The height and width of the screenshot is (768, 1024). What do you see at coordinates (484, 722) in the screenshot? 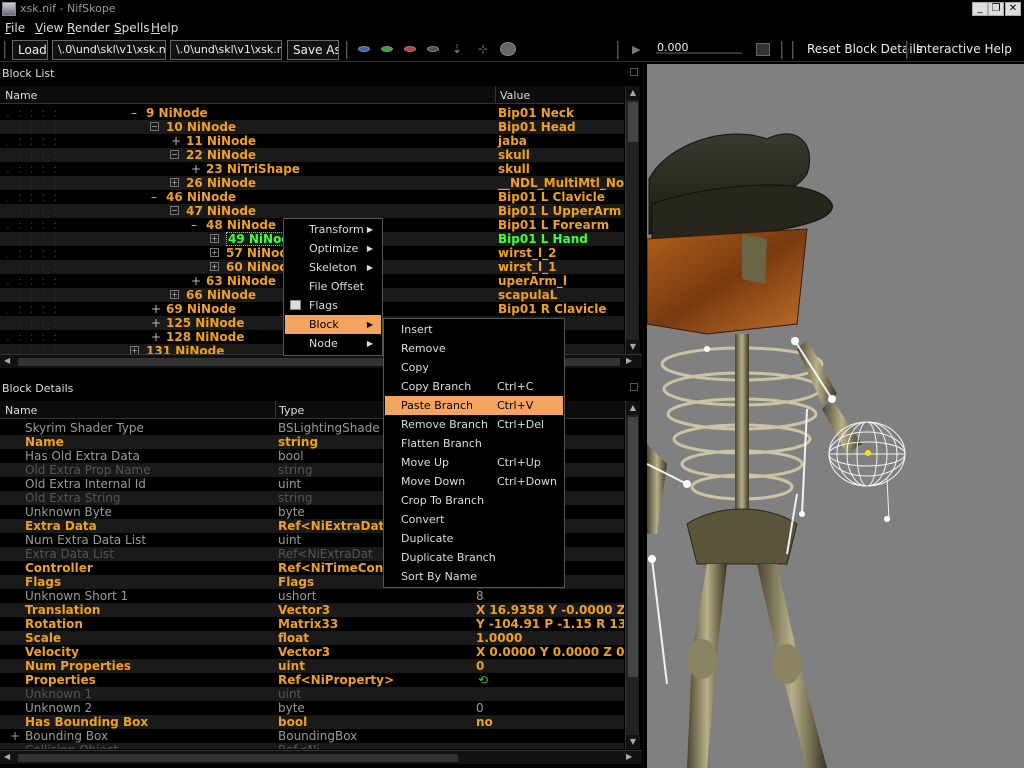
I see `detail-value: no` at bounding box center [484, 722].